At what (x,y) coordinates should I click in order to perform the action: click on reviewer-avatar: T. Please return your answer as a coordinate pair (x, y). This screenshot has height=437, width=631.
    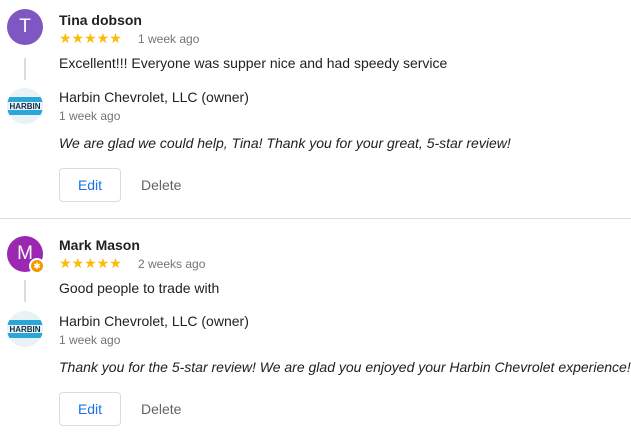
    Looking at the image, I should click on (25, 27).